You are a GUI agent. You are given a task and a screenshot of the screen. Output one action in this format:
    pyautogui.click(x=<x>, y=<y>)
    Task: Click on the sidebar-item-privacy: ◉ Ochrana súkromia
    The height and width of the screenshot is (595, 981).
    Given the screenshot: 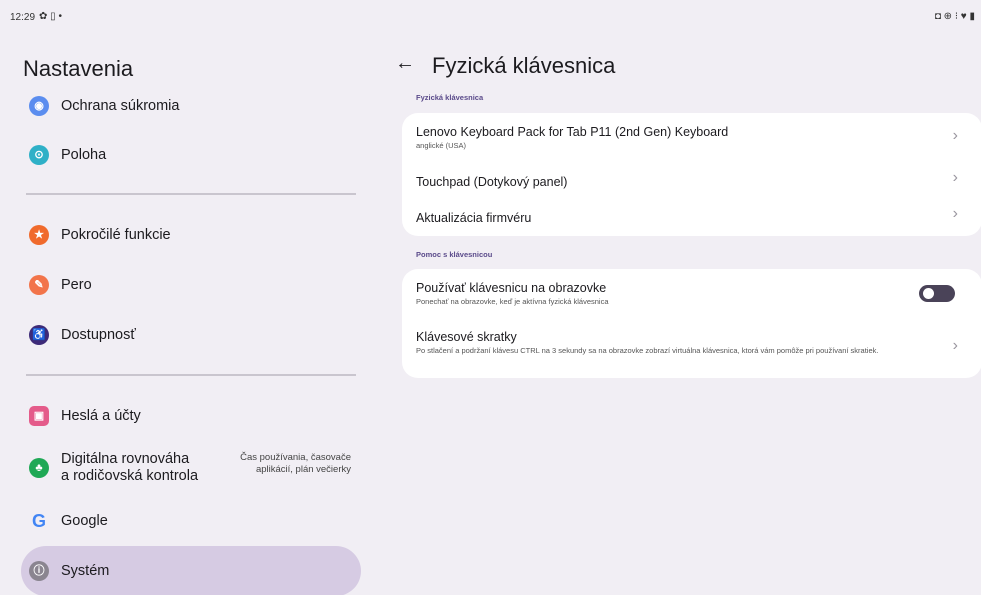 What is the action you would take?
    pyautogui.click(x=191, y=106)
    